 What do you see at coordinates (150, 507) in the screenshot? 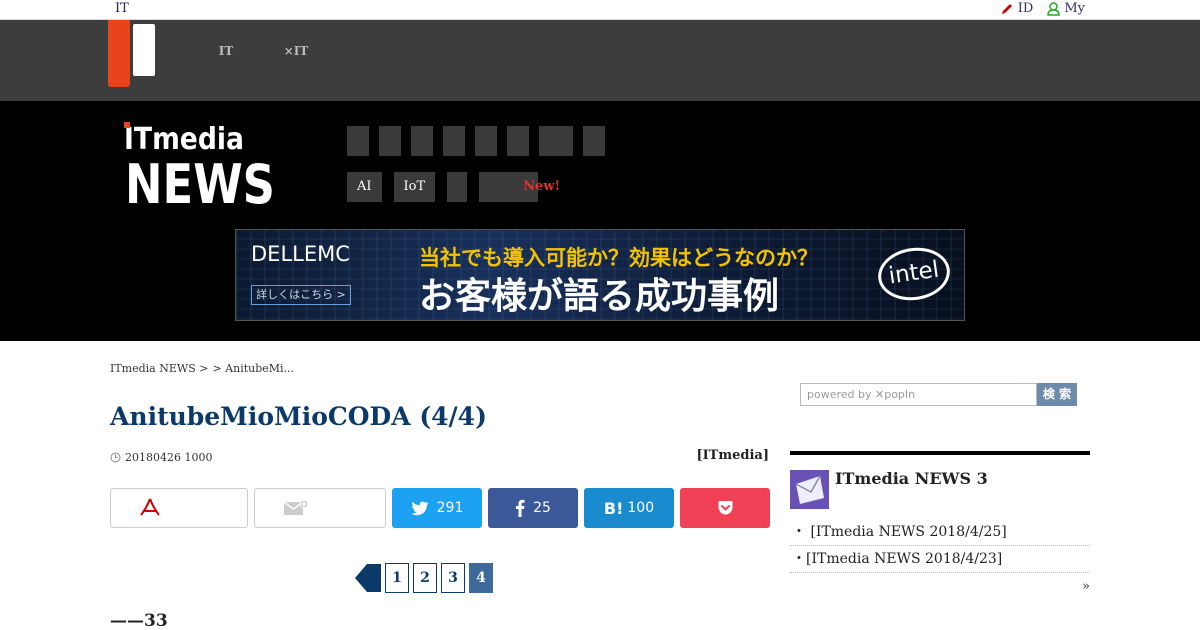
I see `pdf-icon` at bounding box center [150, 507].